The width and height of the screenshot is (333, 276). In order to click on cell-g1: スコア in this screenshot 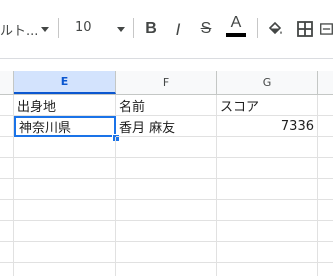, I will do `click(267, 105)`.